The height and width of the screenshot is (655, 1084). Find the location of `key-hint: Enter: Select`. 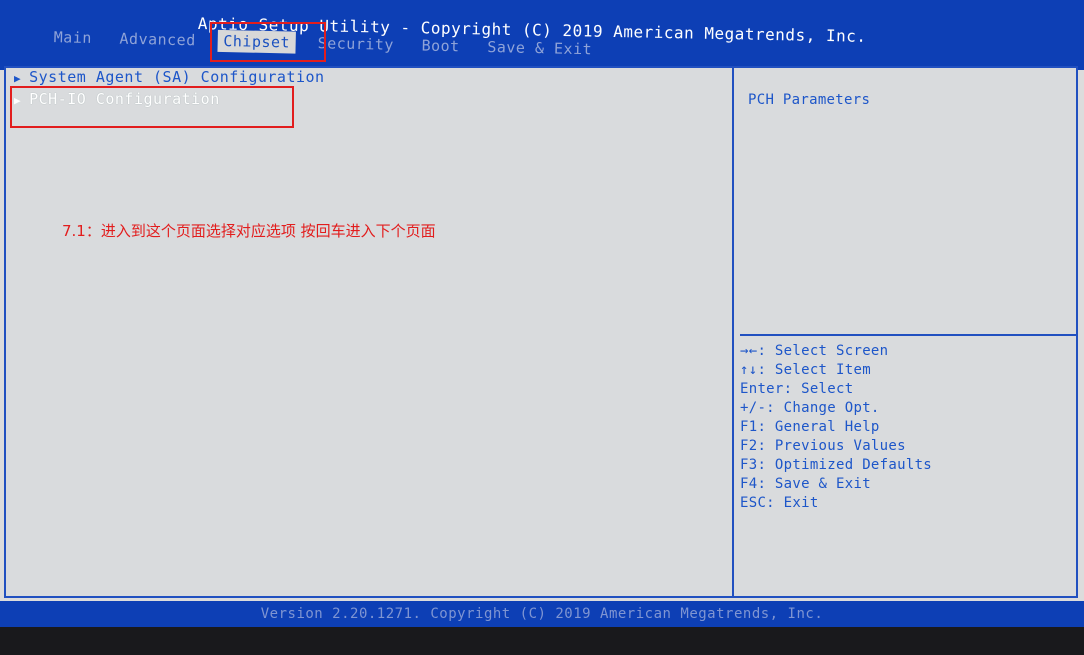

key-hint: Enter: Select is located at coordinates (797, 389).